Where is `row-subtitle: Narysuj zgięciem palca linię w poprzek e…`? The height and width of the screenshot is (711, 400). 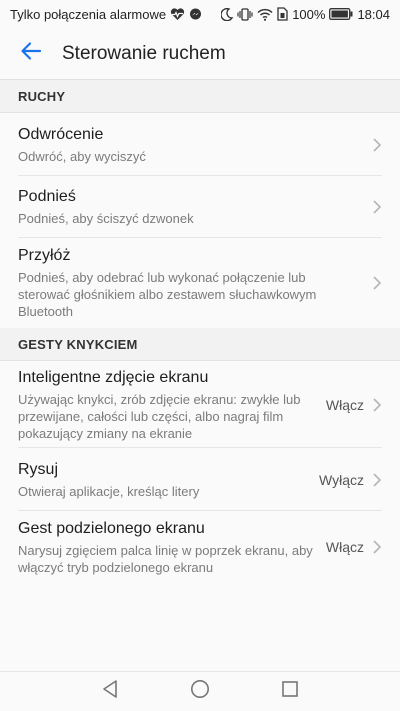
row-subtitle: Narysuj zgięciem palca linię w poprzek e… is located at coordinates (165, 558).